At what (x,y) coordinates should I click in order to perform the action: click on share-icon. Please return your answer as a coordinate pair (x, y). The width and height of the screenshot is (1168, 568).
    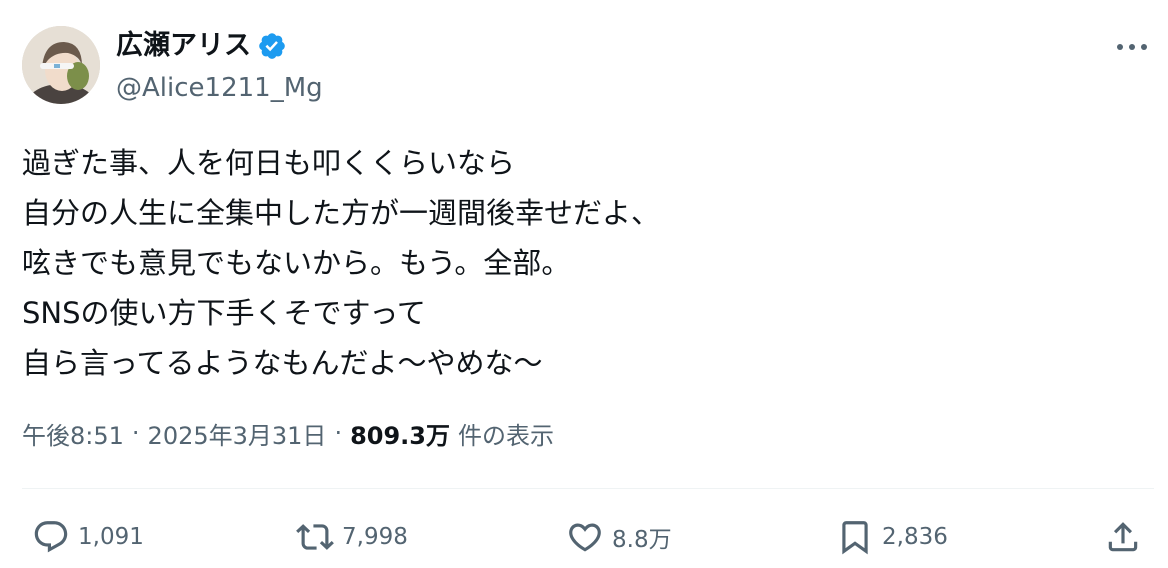
    Looking at the image, I should click on (1123, 537).